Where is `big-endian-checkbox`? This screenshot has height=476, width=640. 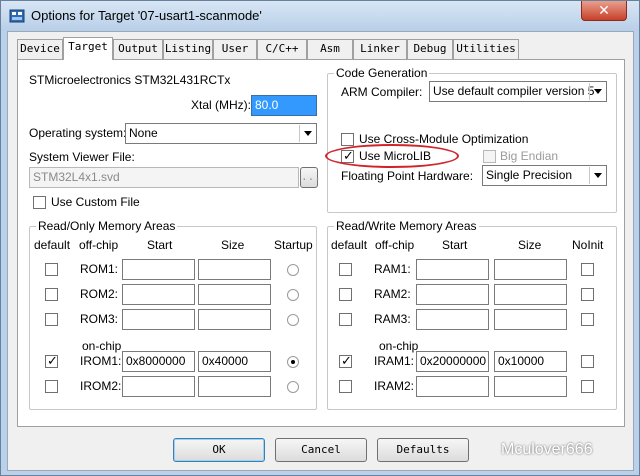 big-endian-checkbox is located at coordinates (489, 156).